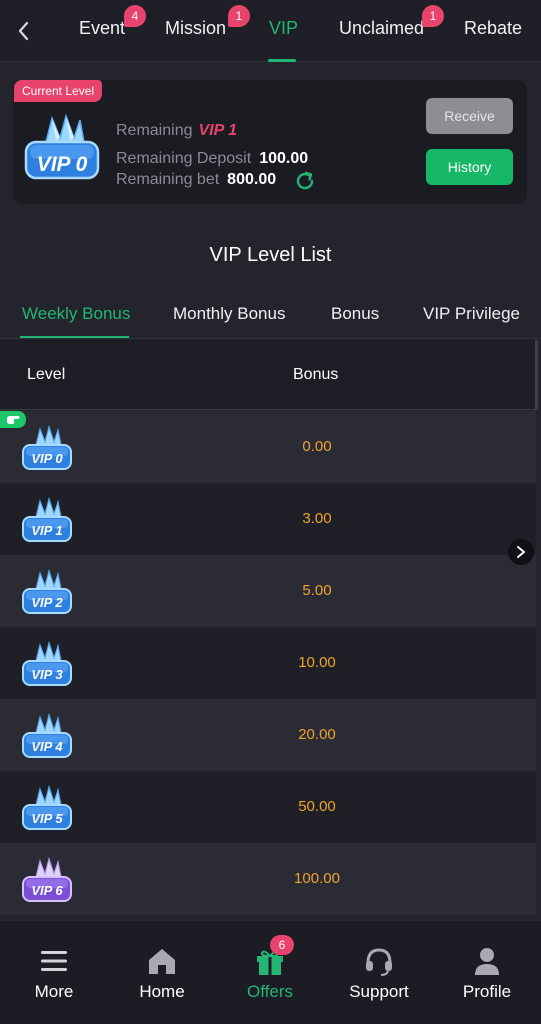 This screenshot has height=1024, width=541. What do you see at coordinates (229, 314) in the screenshot?
I see `tab-monthly-bonus: Monthly Bonus` at bounding box center [229, 314].